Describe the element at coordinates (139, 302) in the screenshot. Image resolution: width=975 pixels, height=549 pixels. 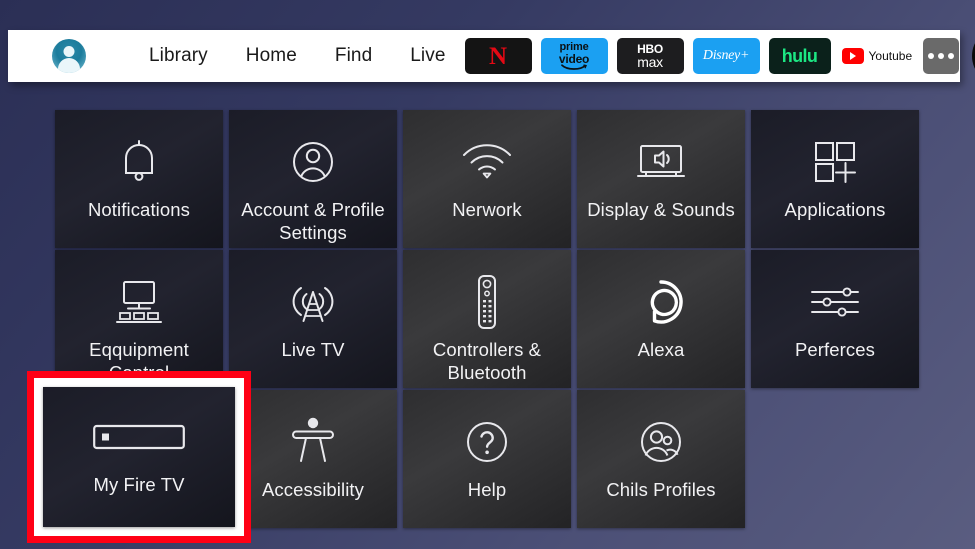
I see `monitor-keyboard-icon` at that location.